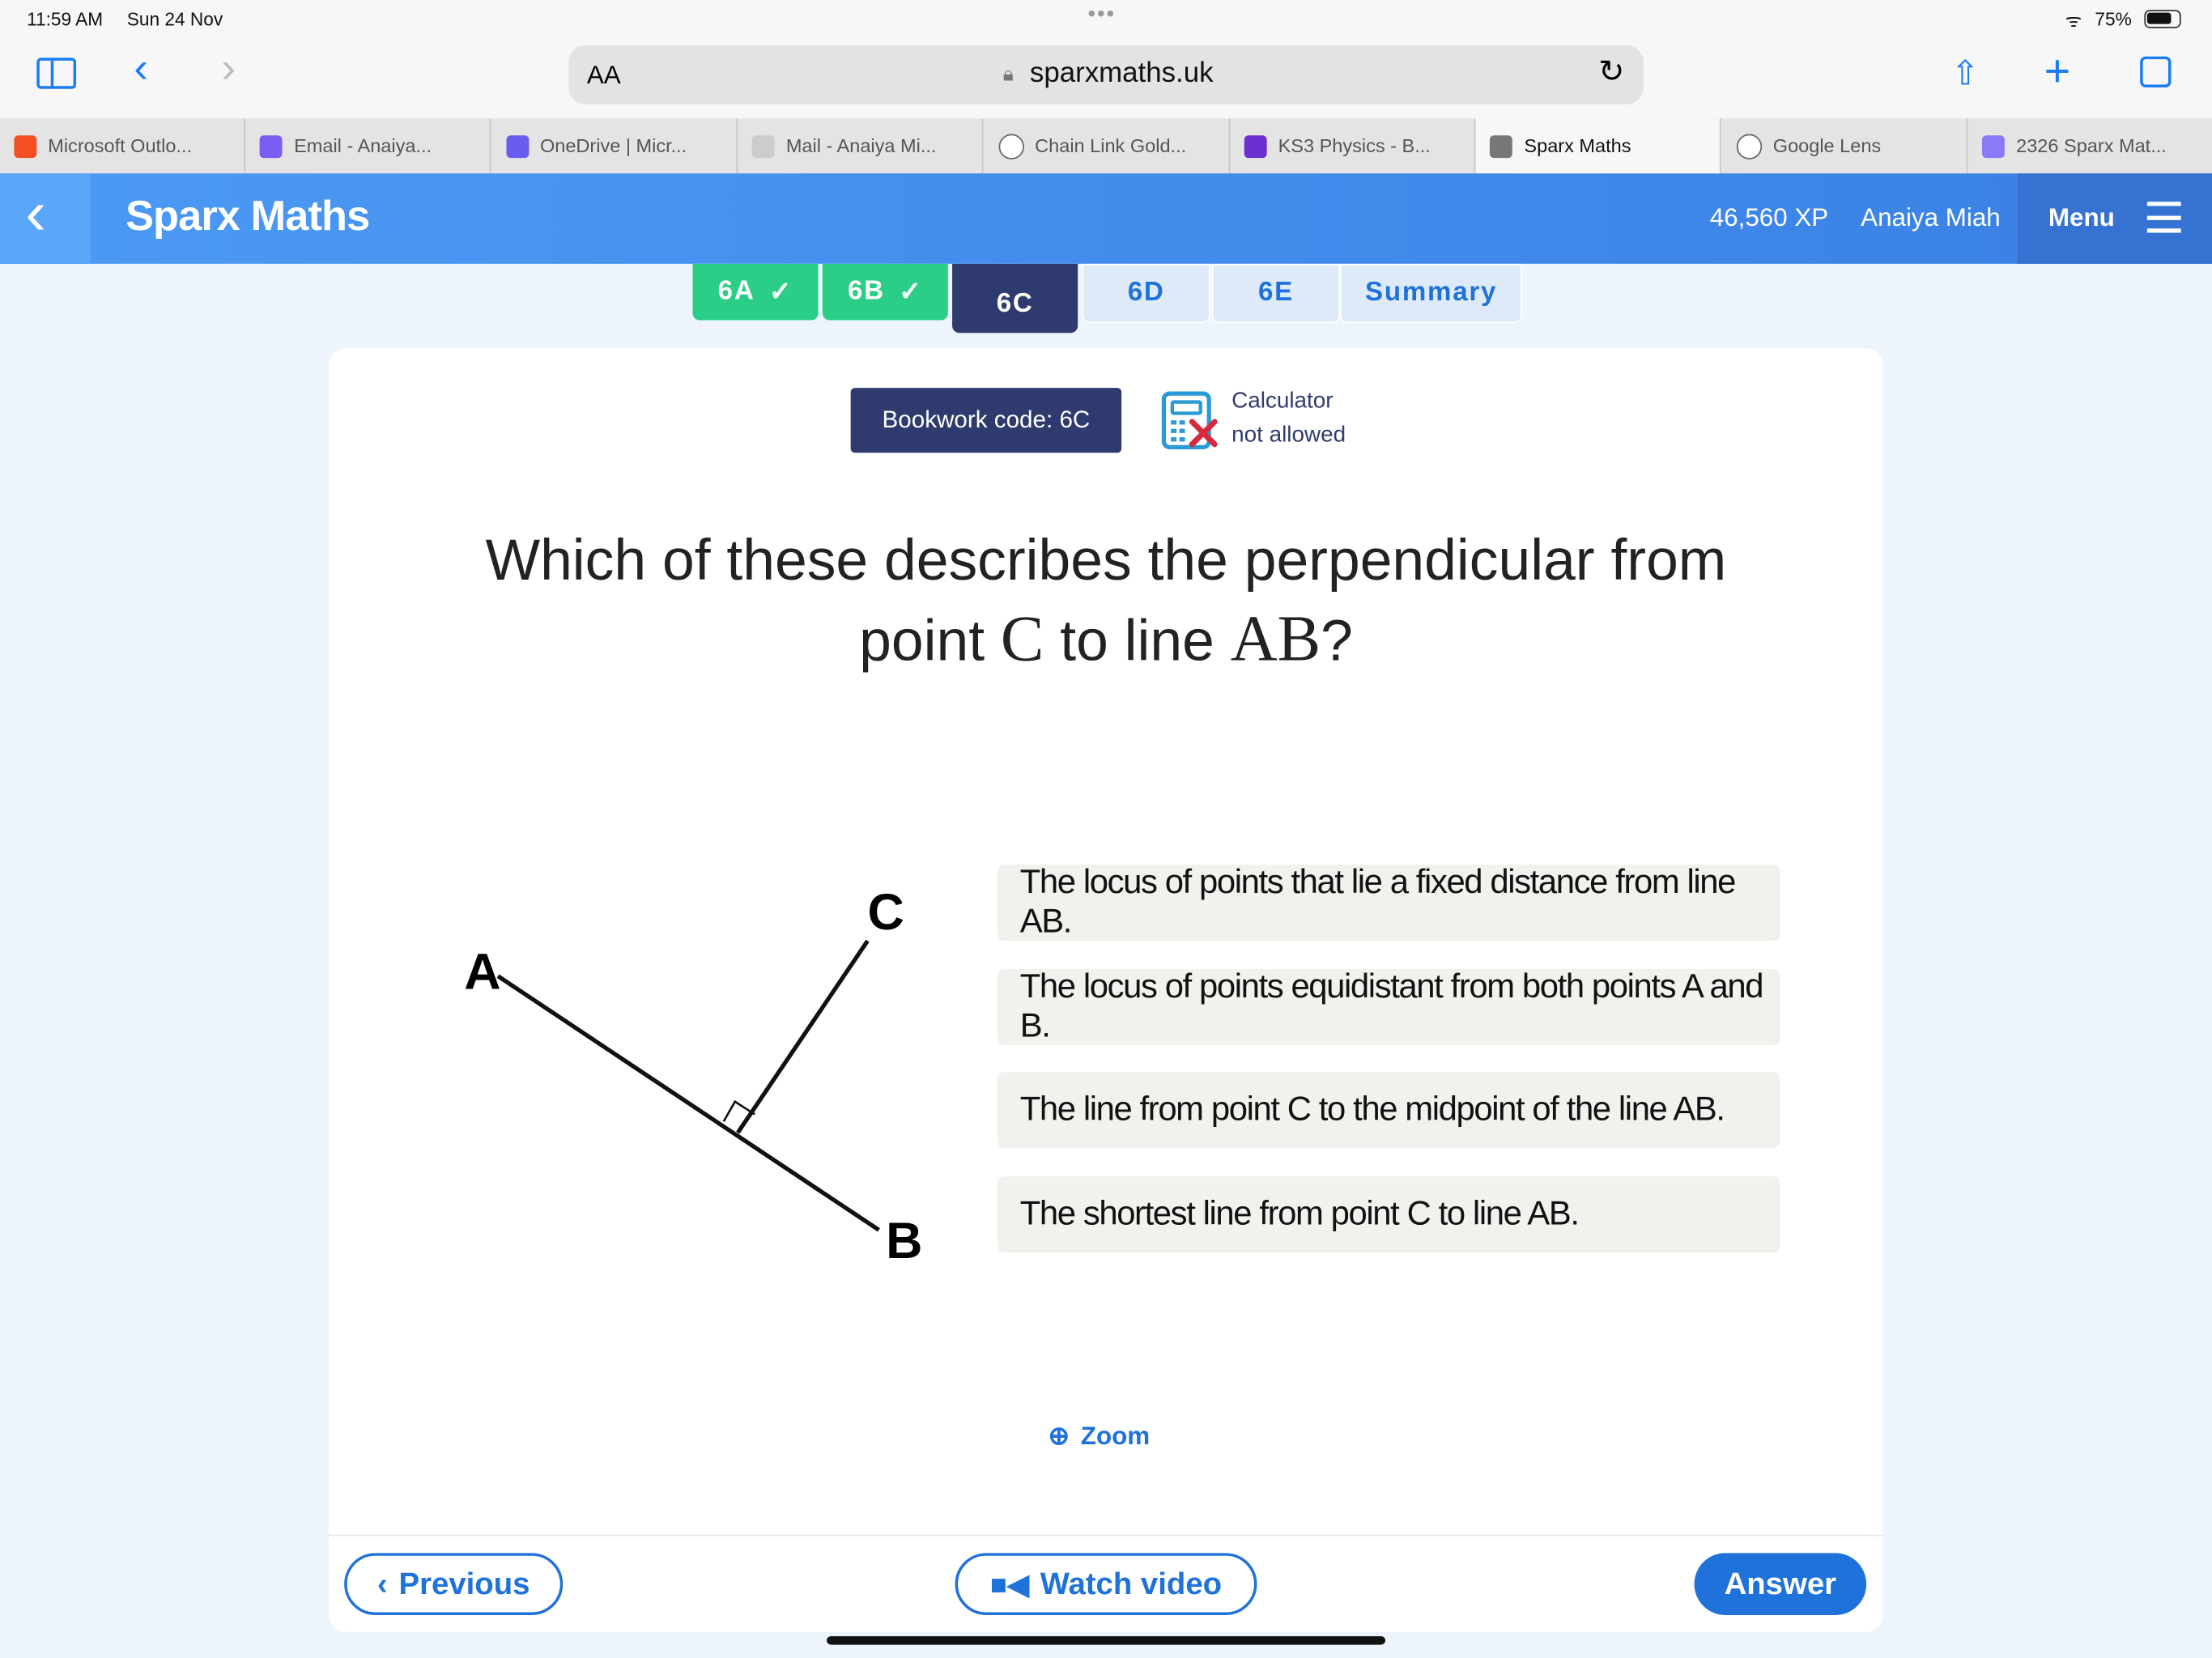  Describe the element at coordinates (2156, 72) in the screenshot. I see `tabs-overview-icon` at that location.